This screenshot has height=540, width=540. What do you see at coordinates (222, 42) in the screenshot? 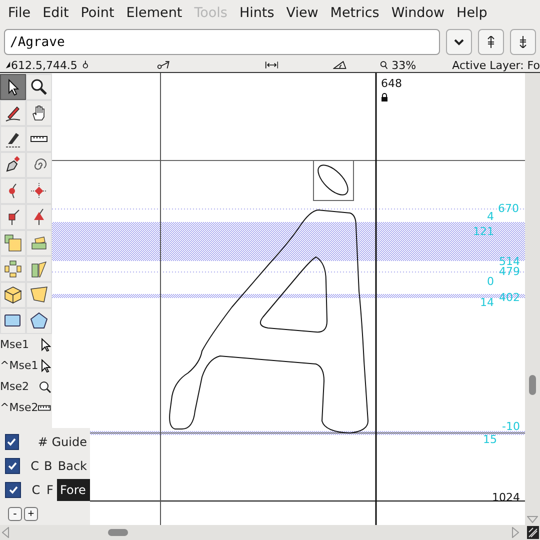
I see `glyph-name-field: /Agrave` at bounding box center [222, 42].